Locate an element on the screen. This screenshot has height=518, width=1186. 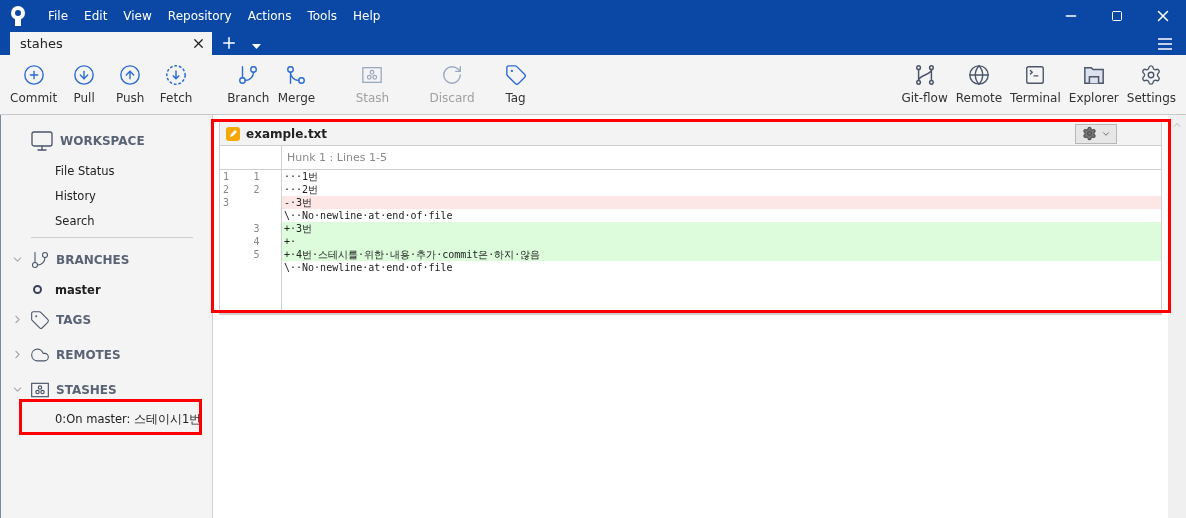
sidebar-item: master is located at coordinates (106, 289).